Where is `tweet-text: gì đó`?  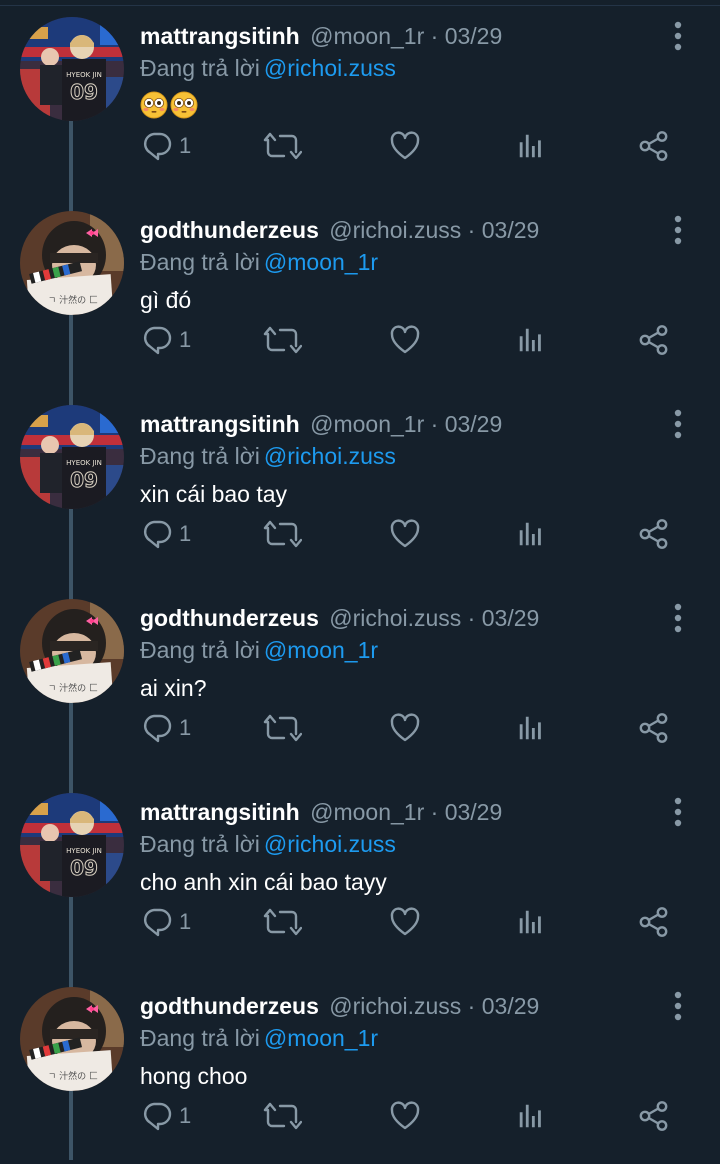 tweet-text: gì đó is located at coordinates (166, 300).